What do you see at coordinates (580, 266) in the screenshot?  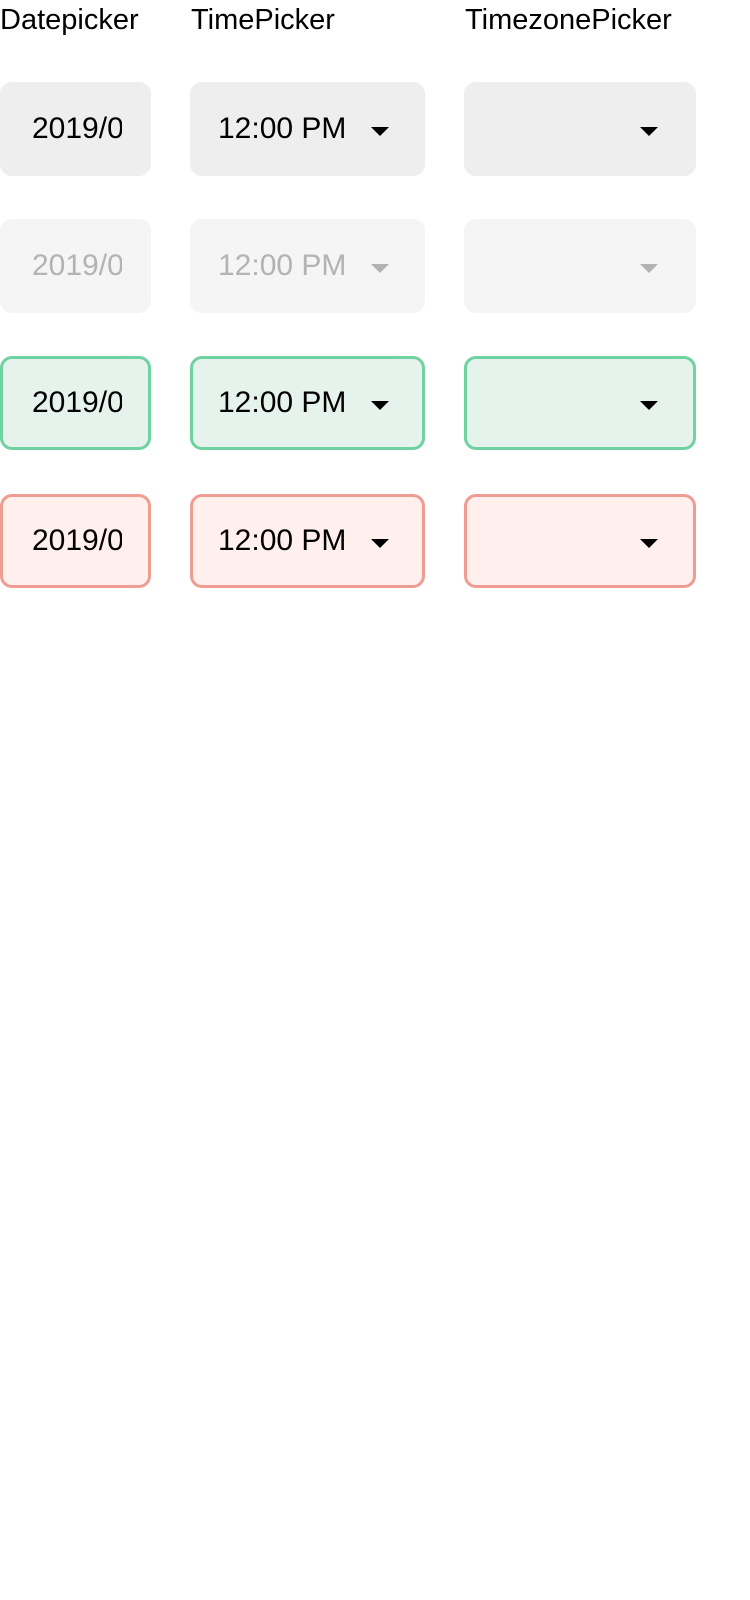 I see `timezonepicker-disabled` at bounding box center [580, 266].